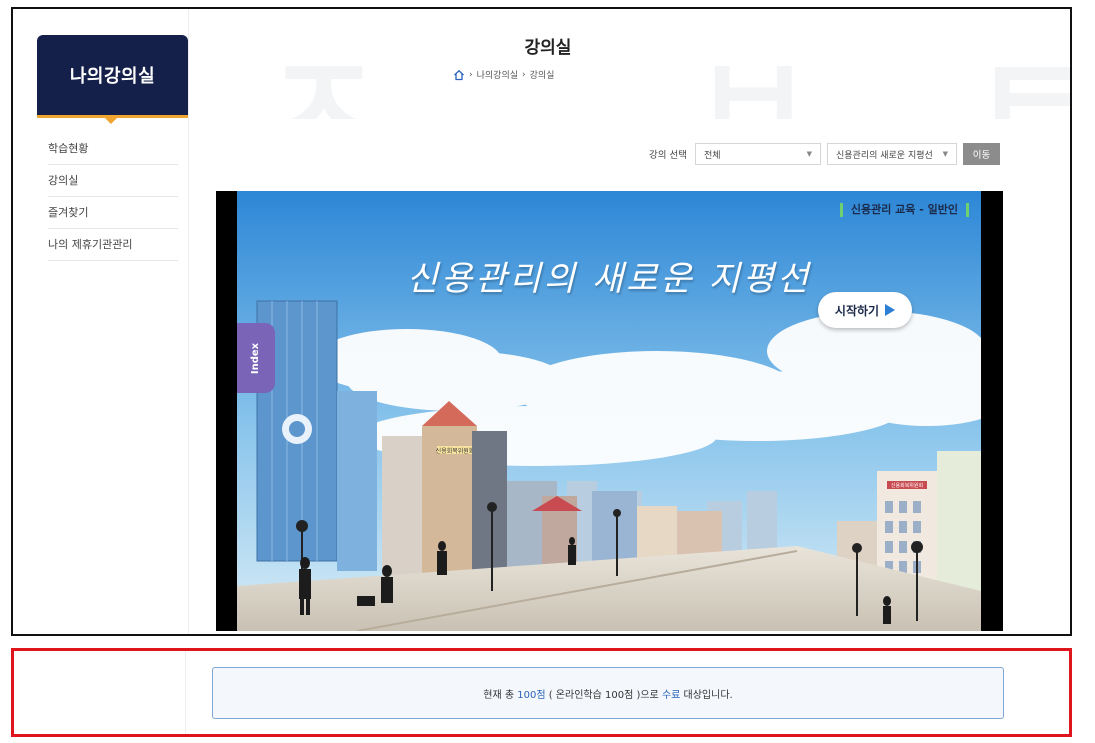  What do you see at coordinates (981, 154) in the screenshot?
I see `go-button: 이동` at bounding box center [981, 154].